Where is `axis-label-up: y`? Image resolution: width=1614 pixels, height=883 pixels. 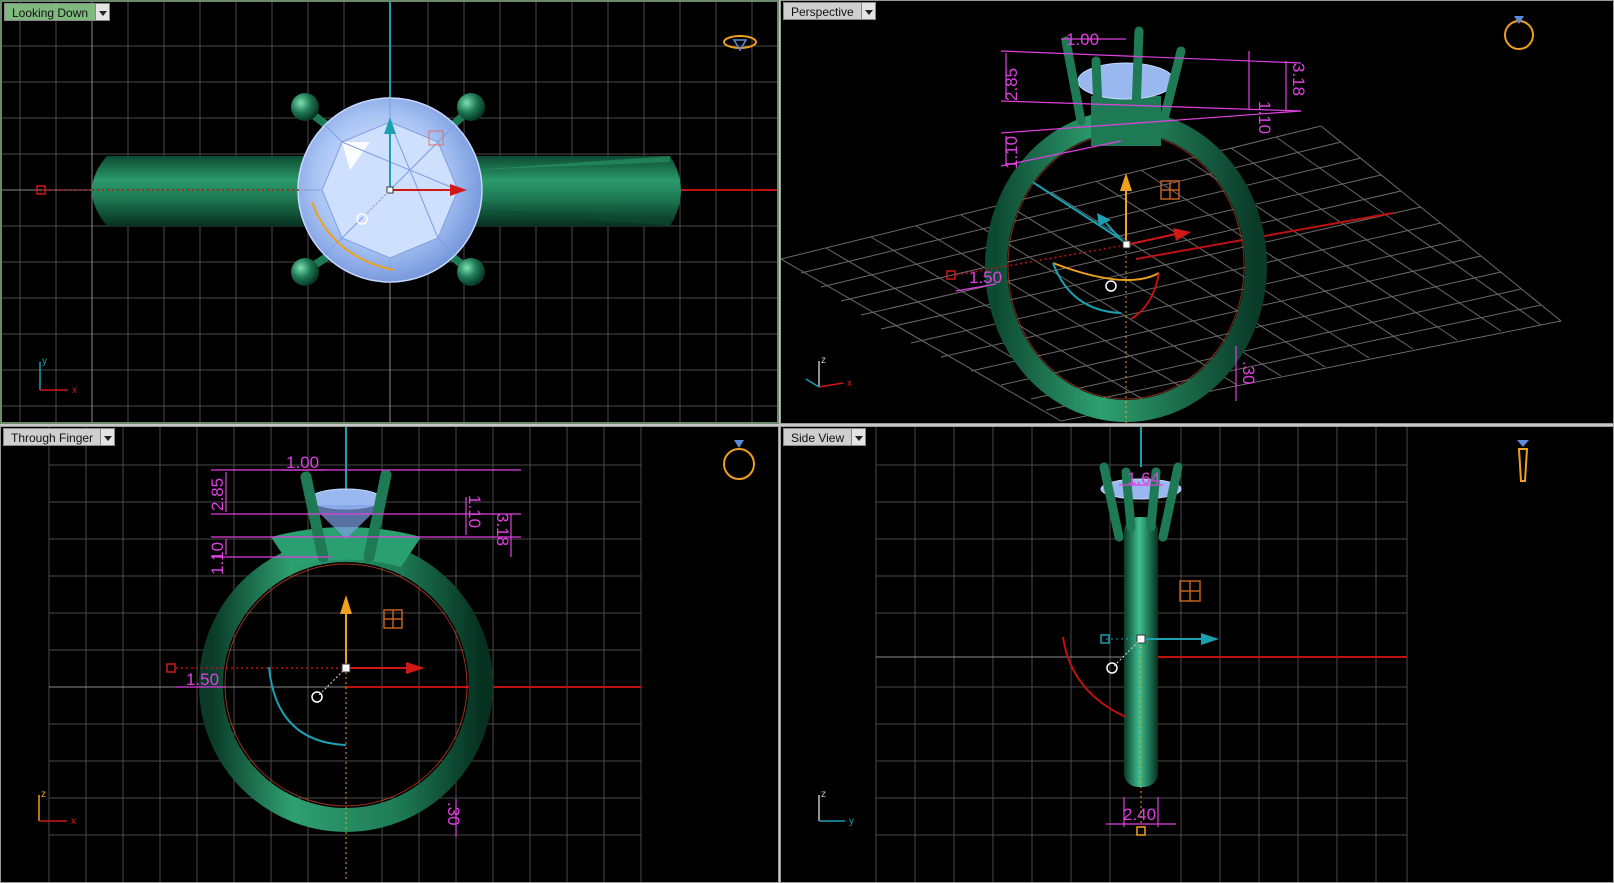
axis-label-up: y is located at coordinates (44, 361).